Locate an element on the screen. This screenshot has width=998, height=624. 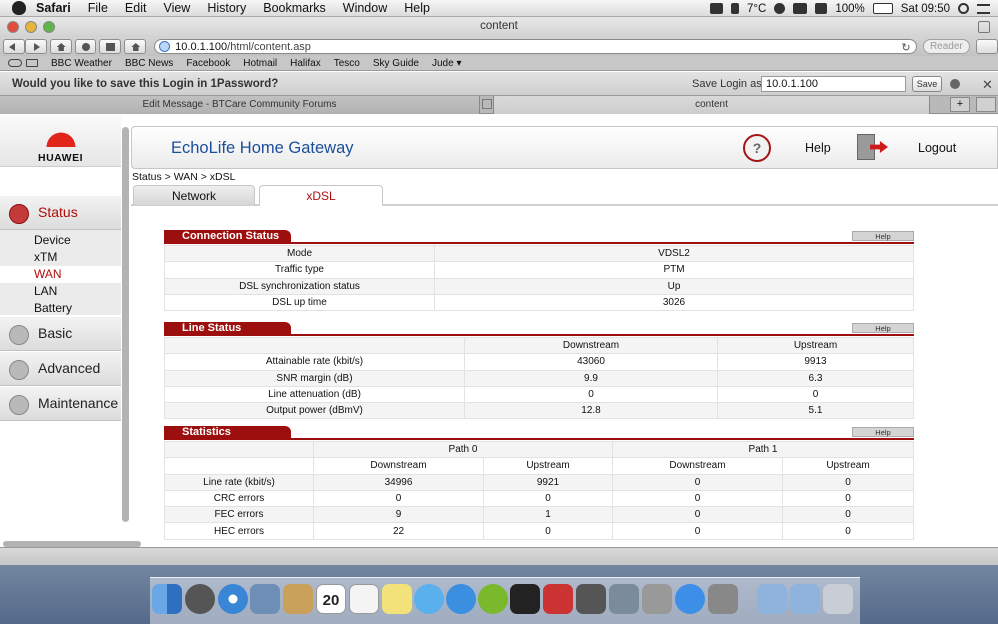
save-login-input: 10.0.1.100 is located at coordinates (833, 84).